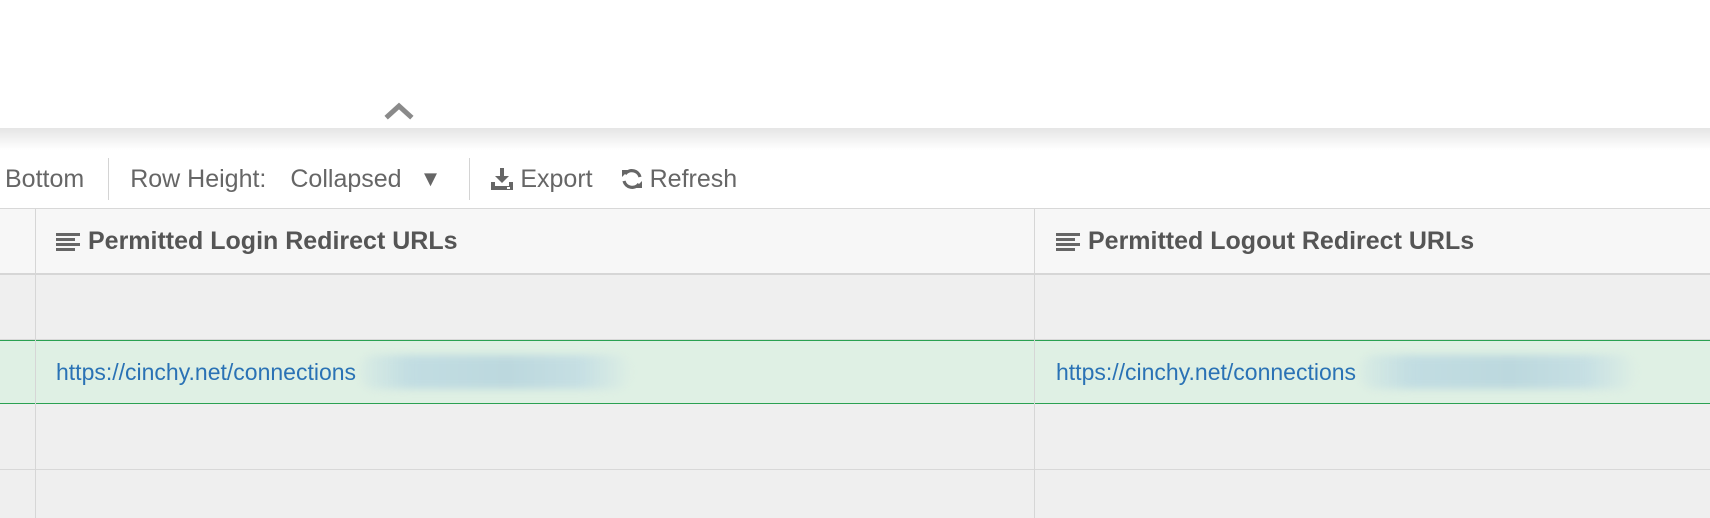 The width and height of the screenshot is (1710, 518). I want to click on column-header-logout-urls: Permitted Logout Redirect URLs, so click(1265, 241).